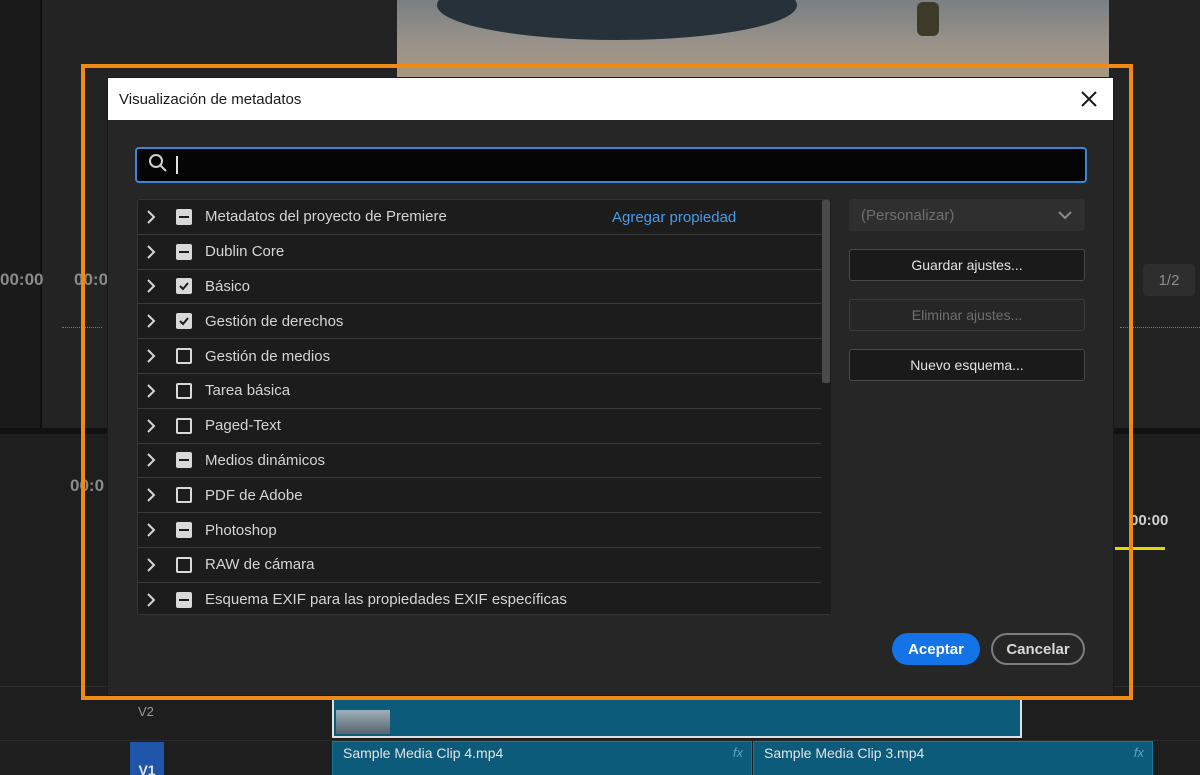 The width and height of the screenshot is (1200, 775). I want to click on schema-label: Medios dinámicos, so click(265, 460).